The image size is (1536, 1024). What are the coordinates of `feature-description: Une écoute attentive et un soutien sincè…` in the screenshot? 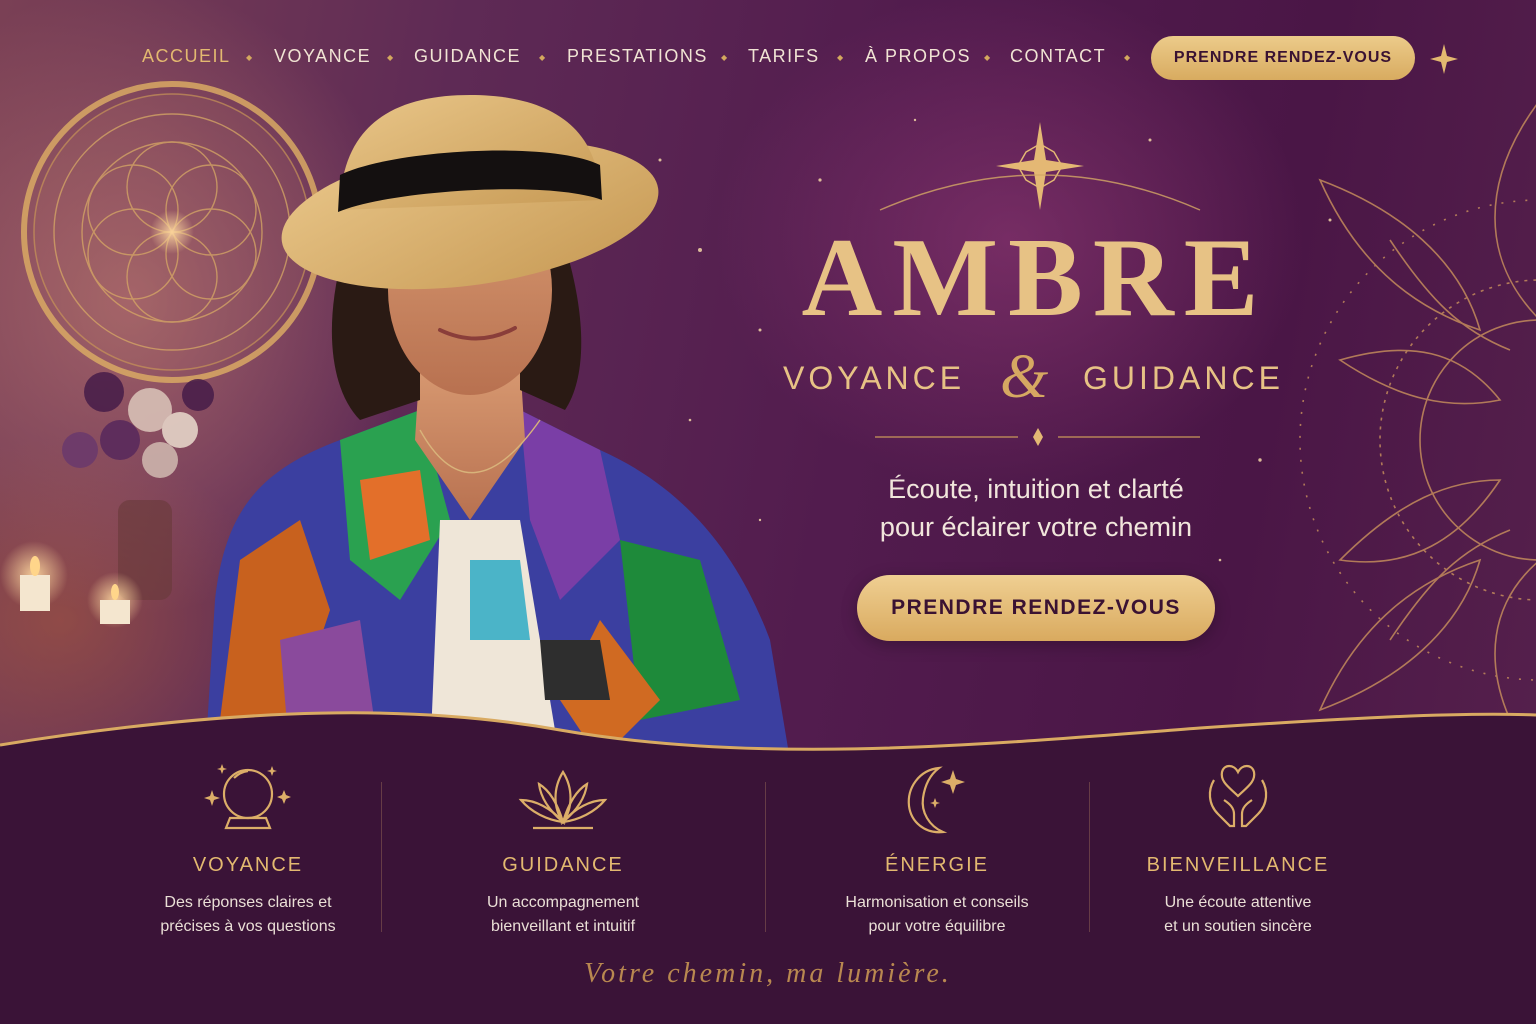 It's located at (1238, 915).